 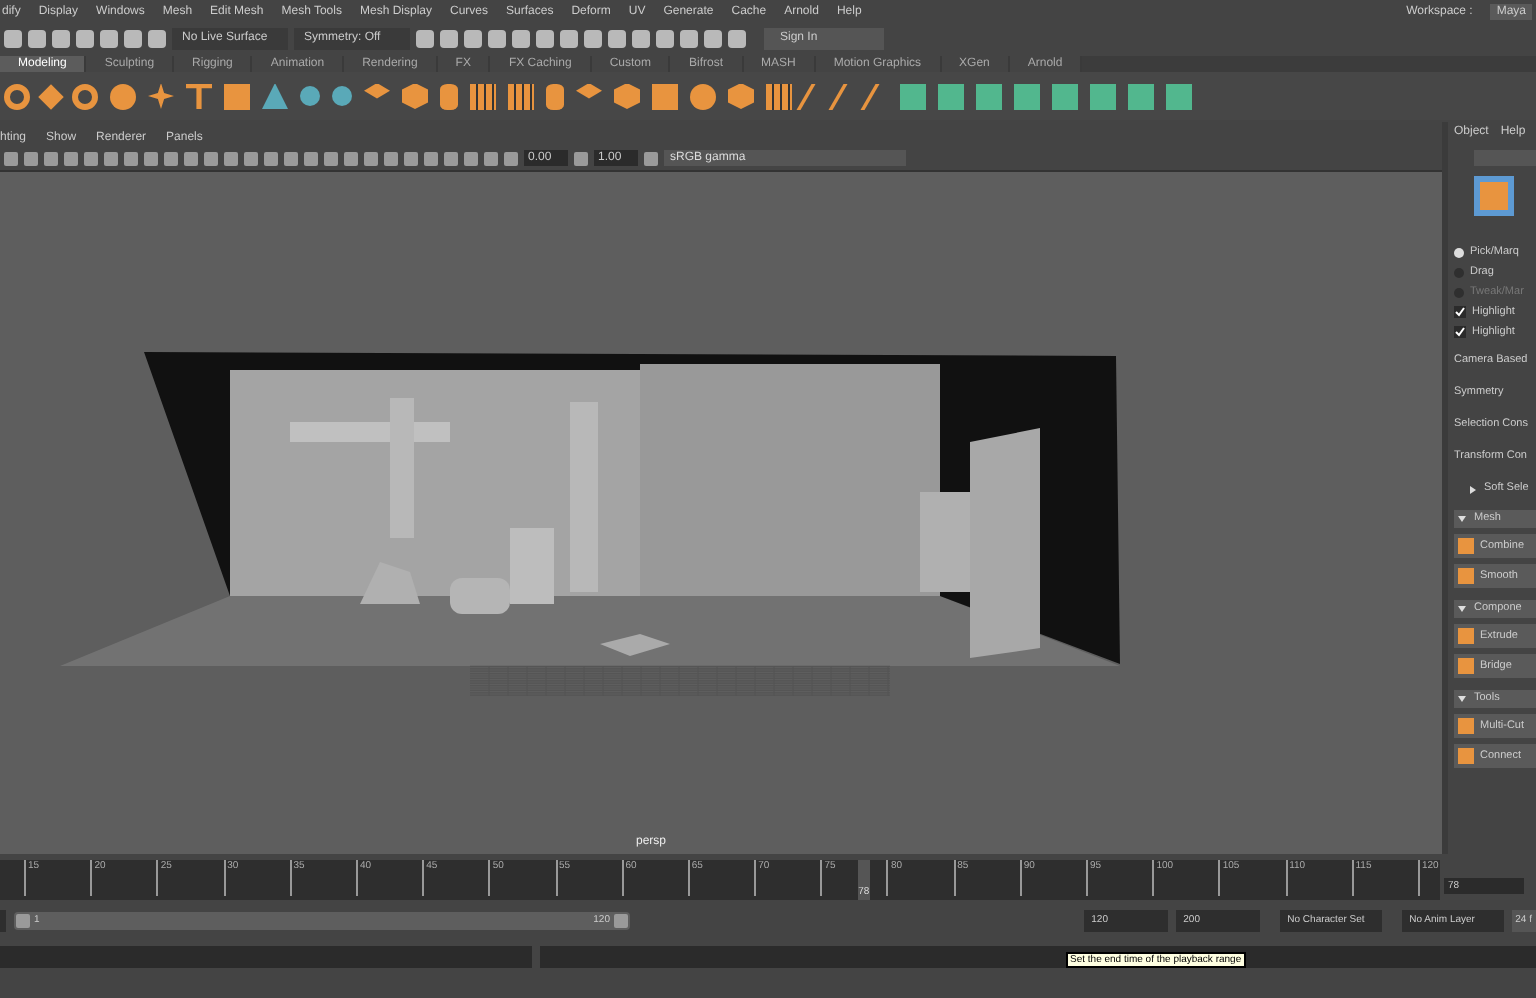 What do you see at coordinates (266, 956) in the screenshot?
I see `command-line-field` at bounding box center [266, 956].